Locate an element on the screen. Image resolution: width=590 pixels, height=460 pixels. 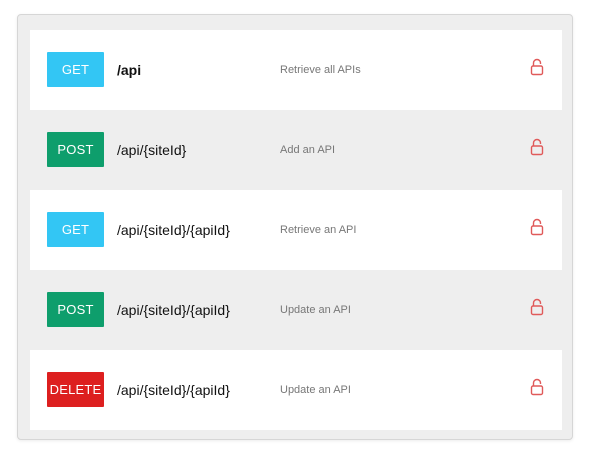
endpoint-path: /api/{siteId} is located at coordinates (151, 150).